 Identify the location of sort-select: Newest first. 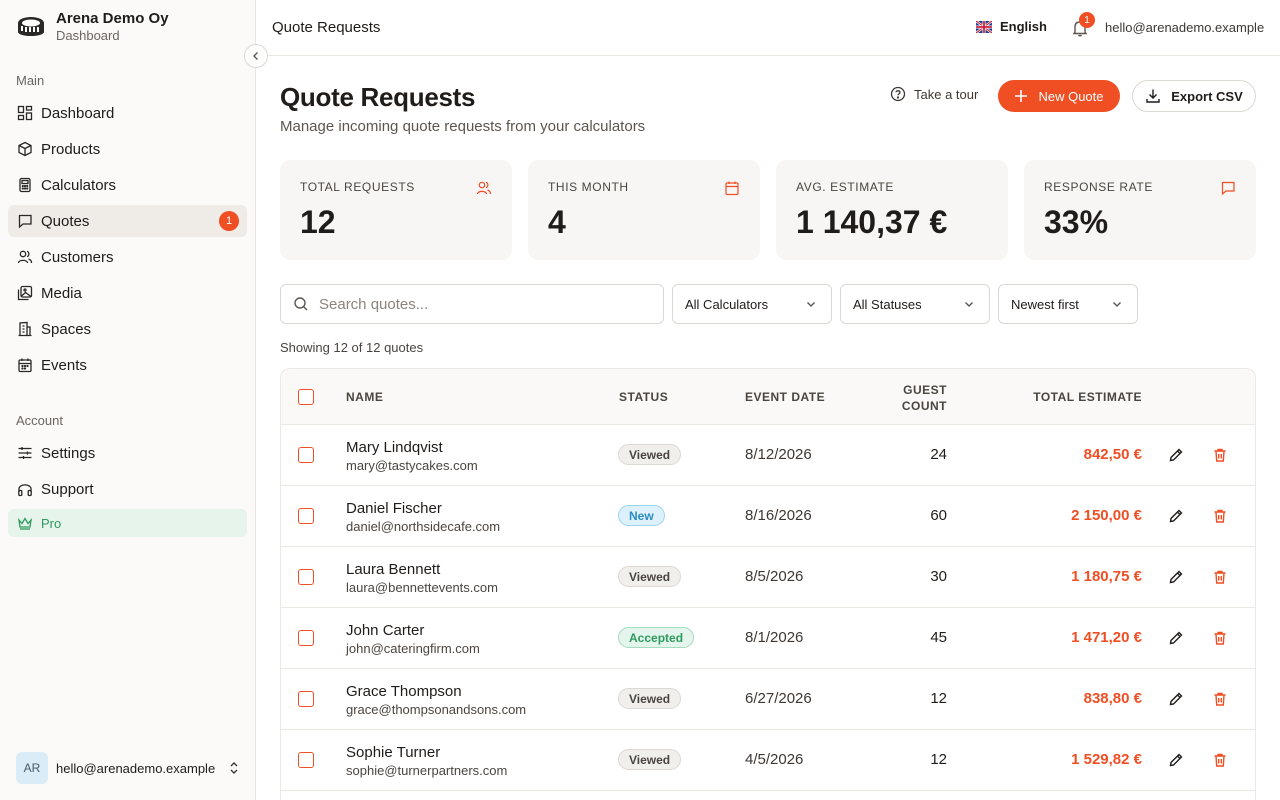
(1068, 304).